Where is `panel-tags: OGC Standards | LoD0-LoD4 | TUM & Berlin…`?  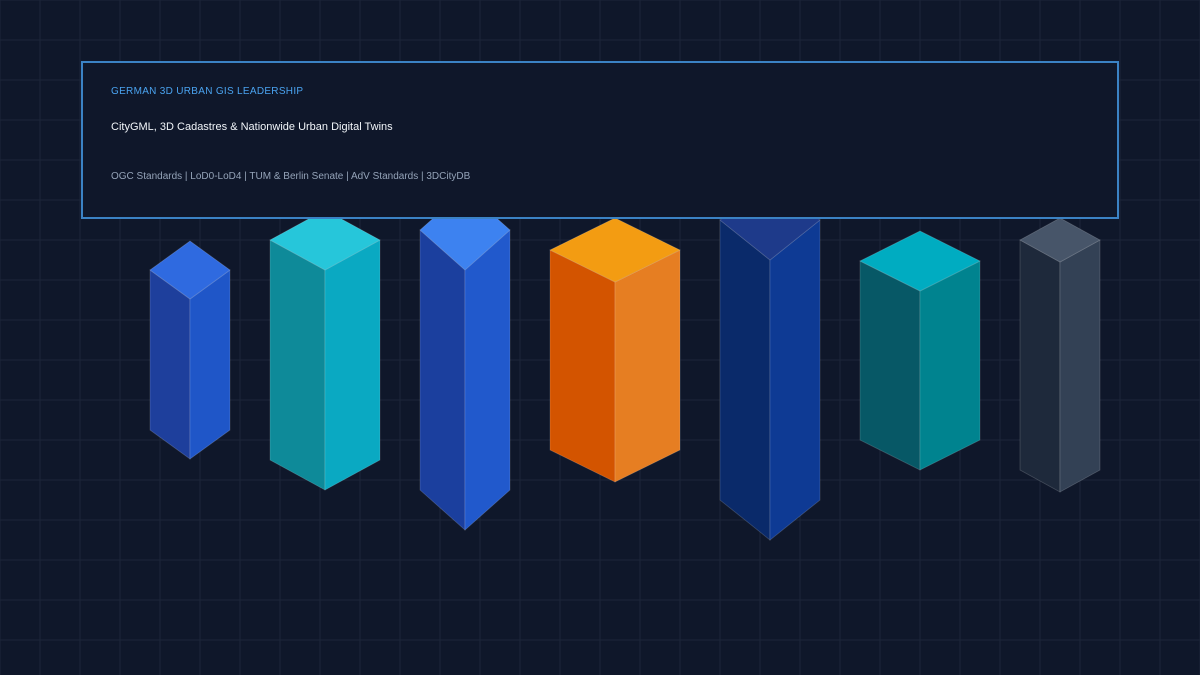 panel-tags: OGC Standards | LoD0-LoD4 | TUM & Berlin… is located at coordinates (291, 176).